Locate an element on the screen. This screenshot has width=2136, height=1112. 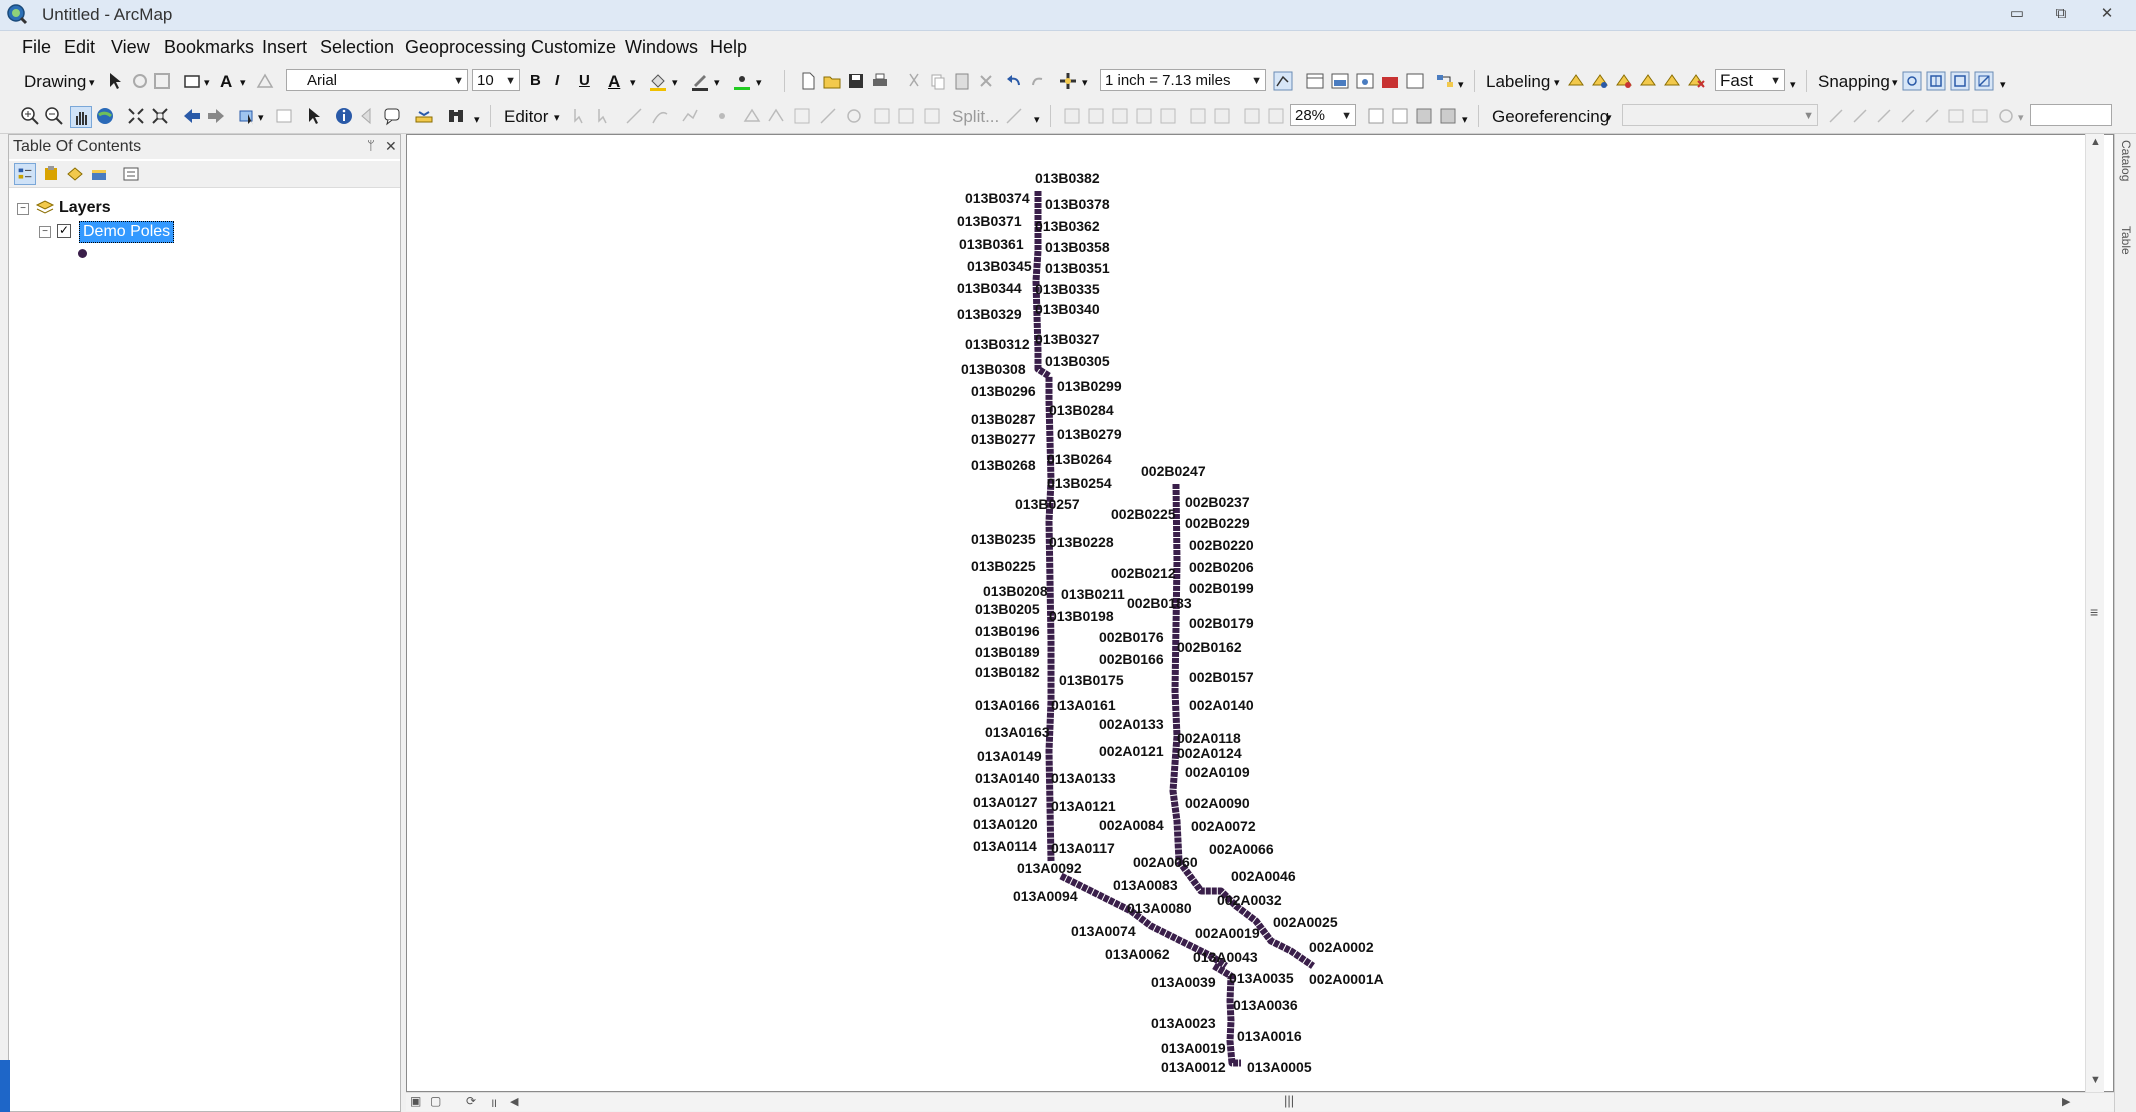
view-unplaced-labels-icon is located at coordinates (1696, 81).